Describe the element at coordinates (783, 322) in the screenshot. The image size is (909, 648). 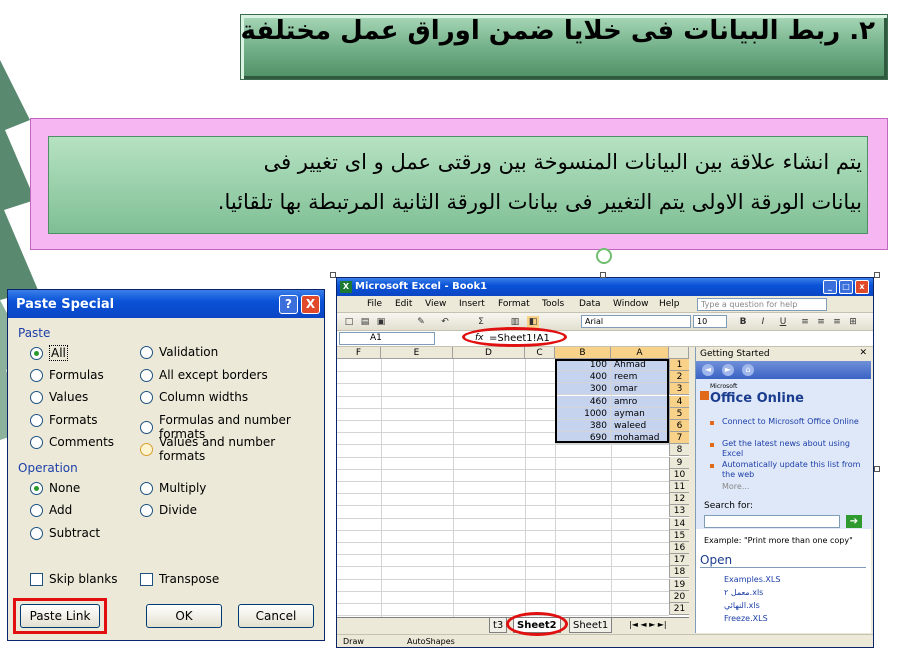
I see `underline-icon: U` at that location.